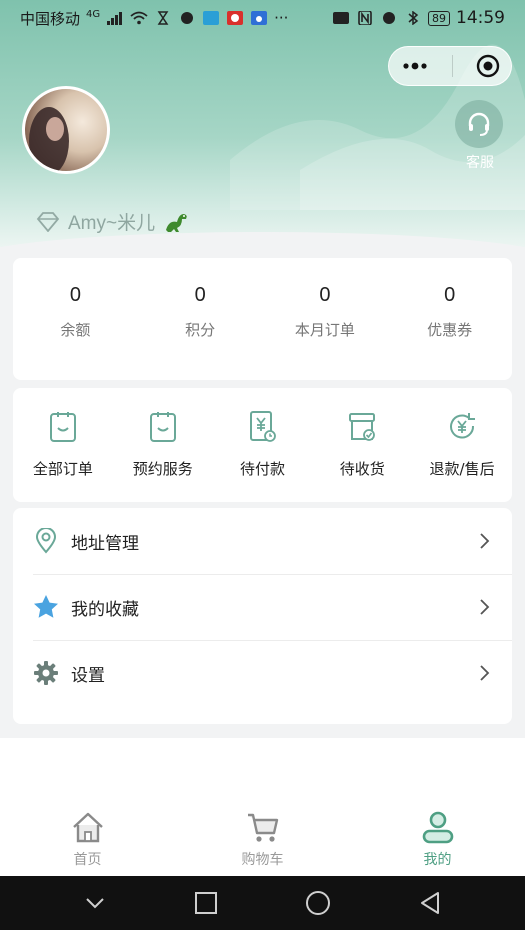  Describe the element at coordinates (430, 903) in the screenshot. I see `back-triangle-icon` at that location.